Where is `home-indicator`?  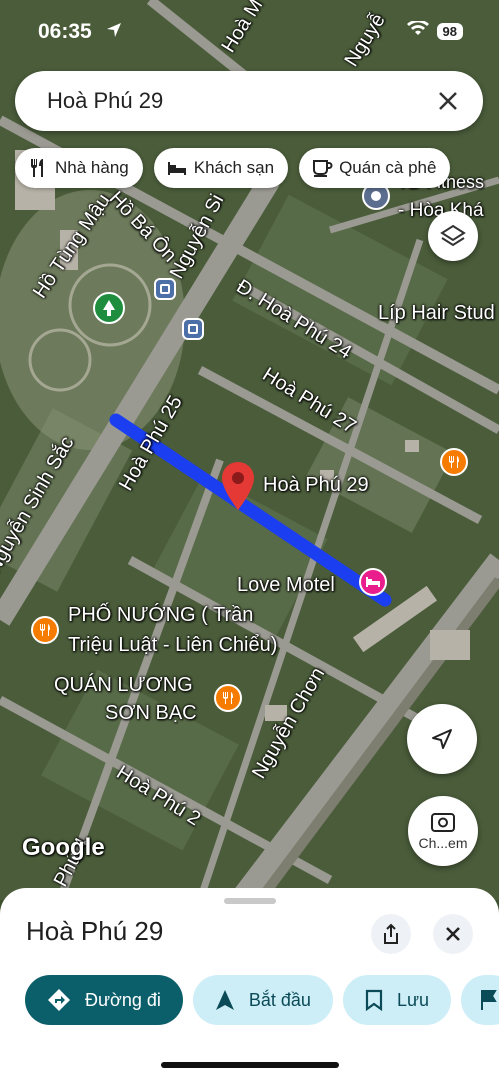 home-indicator is located at coordinates (250, 1065).